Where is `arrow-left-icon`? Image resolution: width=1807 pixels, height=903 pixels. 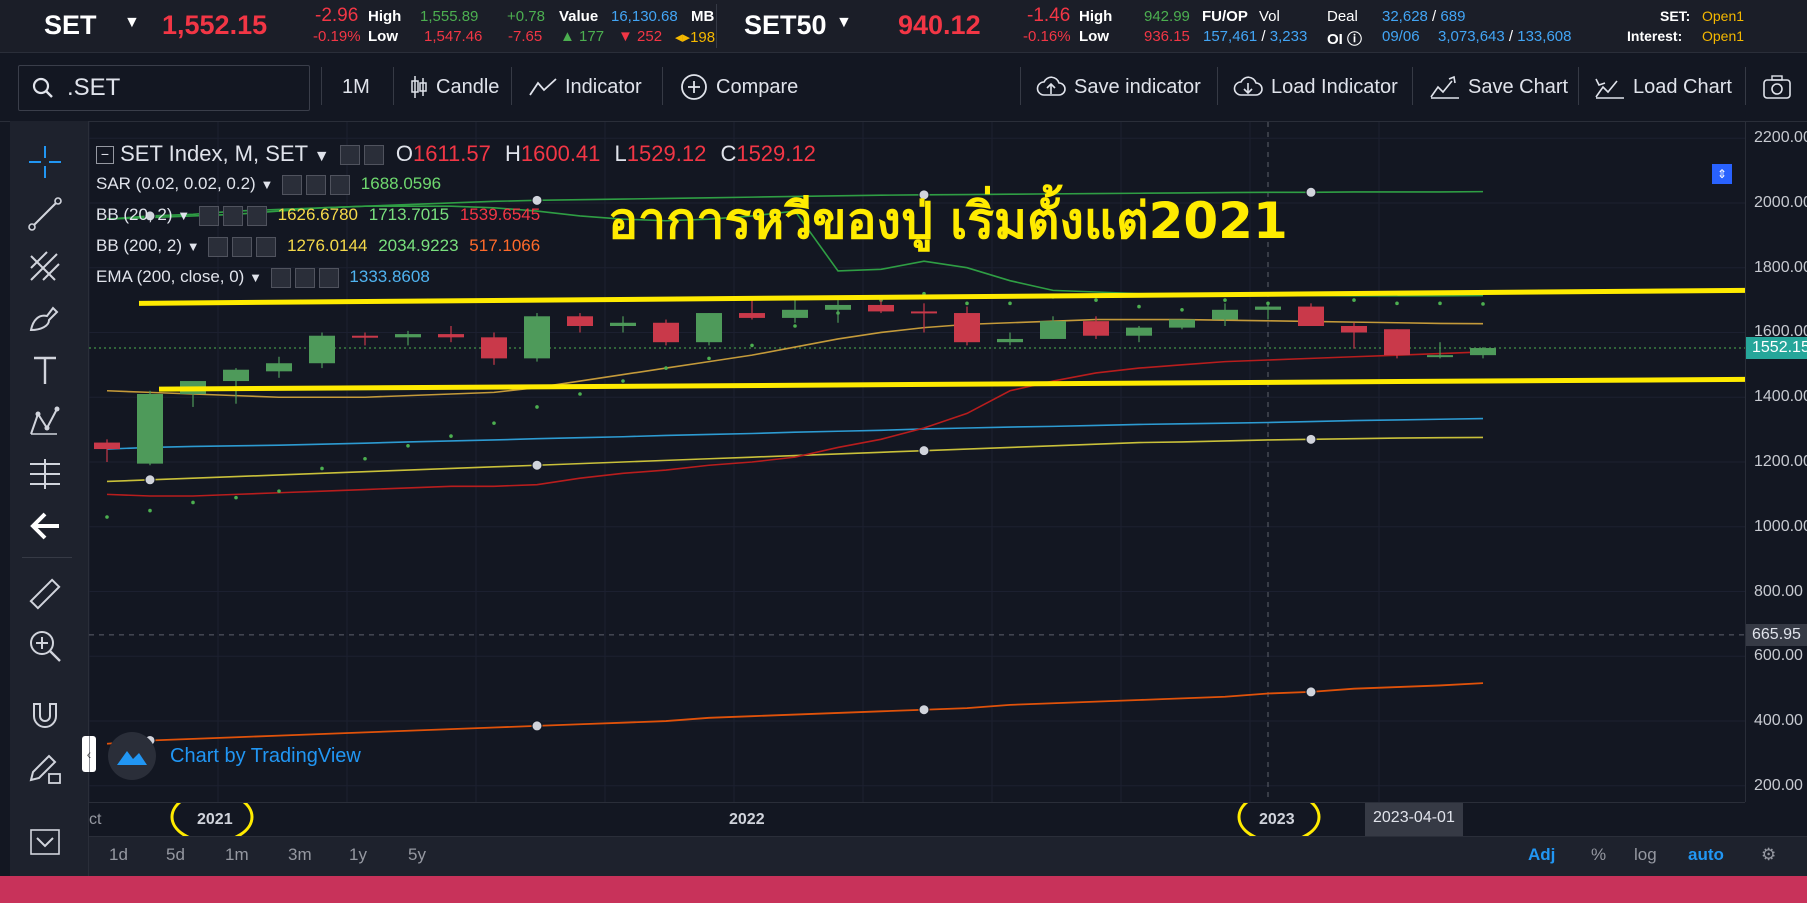 arrow-left-icon is located at coordinates (44, 526).